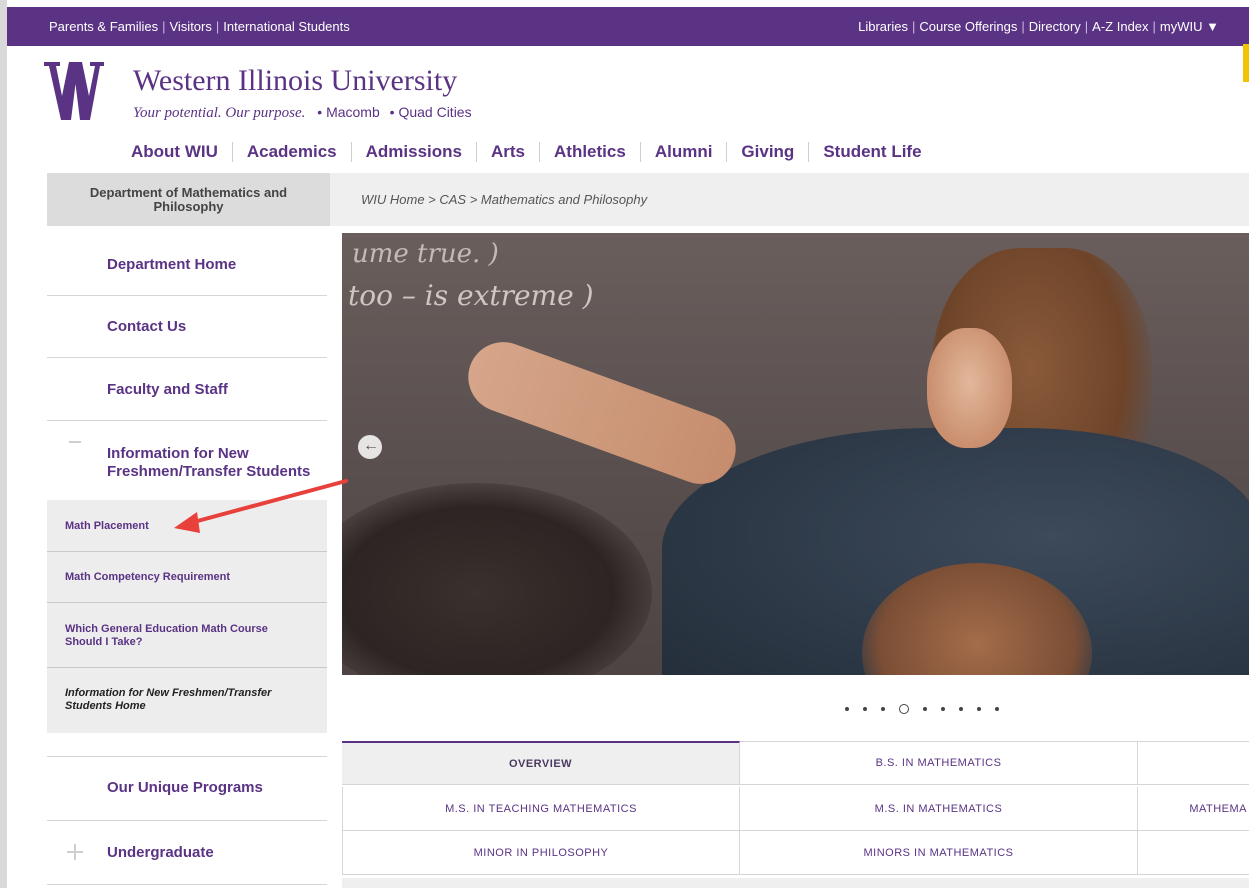 Image resolution: width=1249 pixels, height=888 pixels. Describe the element at coordinates (883, 26) in the screenshot. I see `link-libraries: Libraries` at that location.